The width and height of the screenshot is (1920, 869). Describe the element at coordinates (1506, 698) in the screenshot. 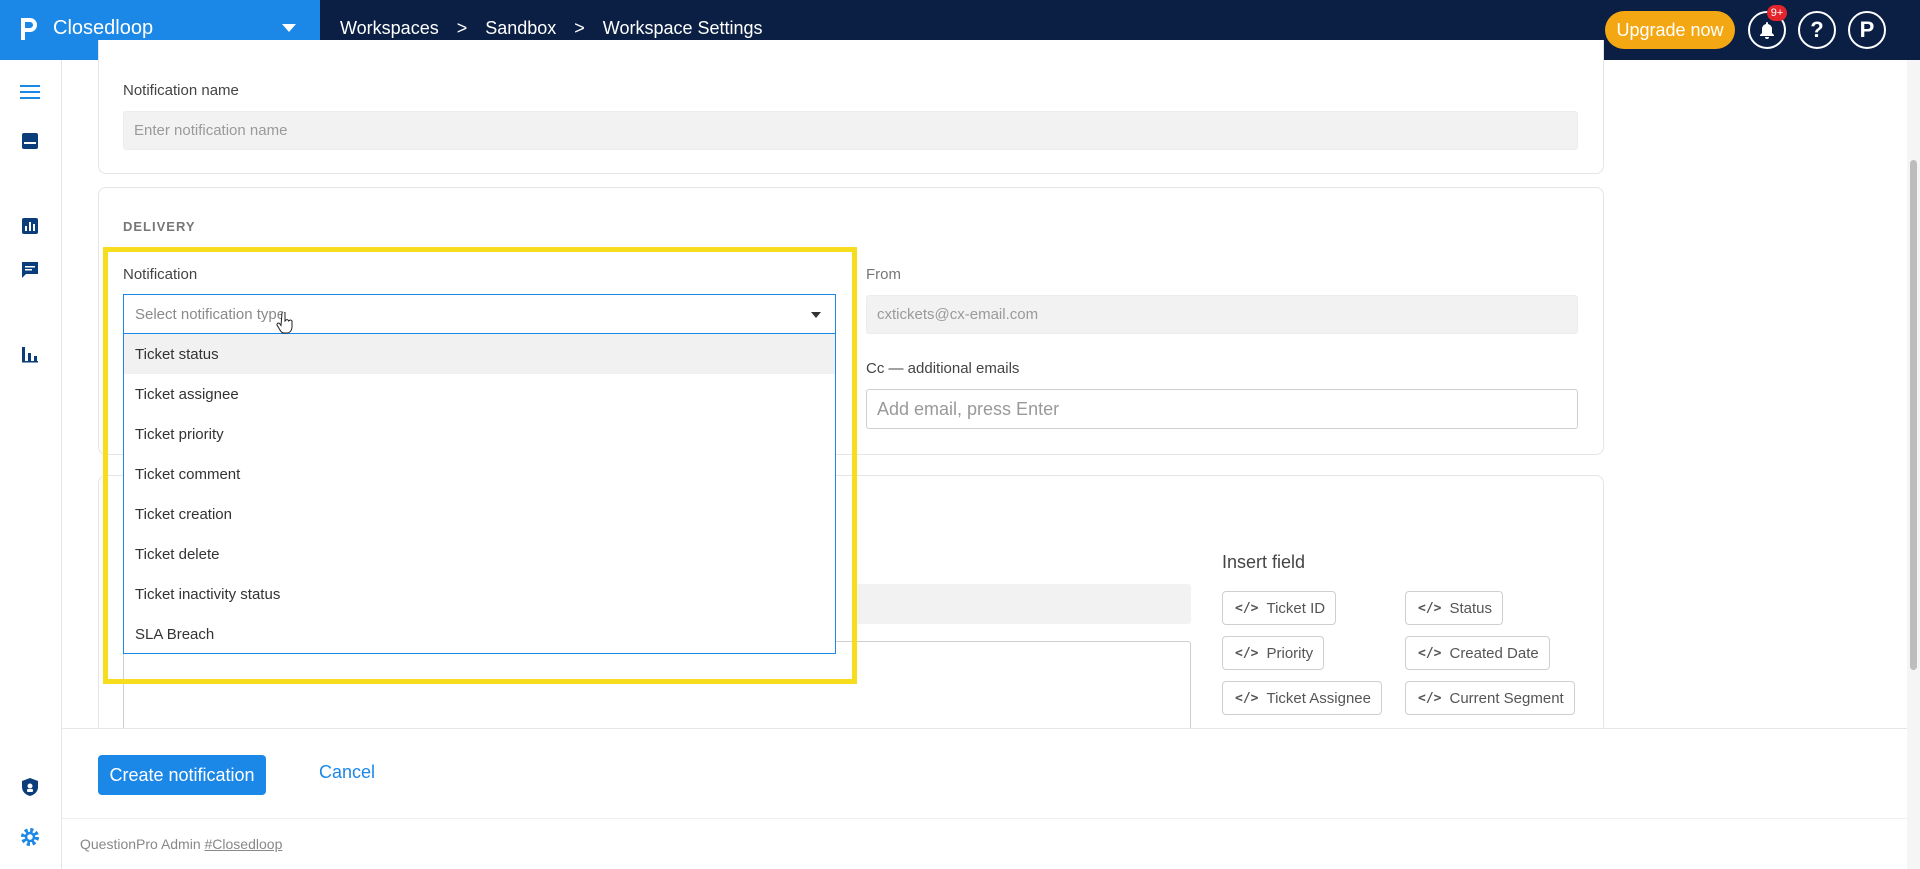

I see `chip-label: Current Segment` at that location.